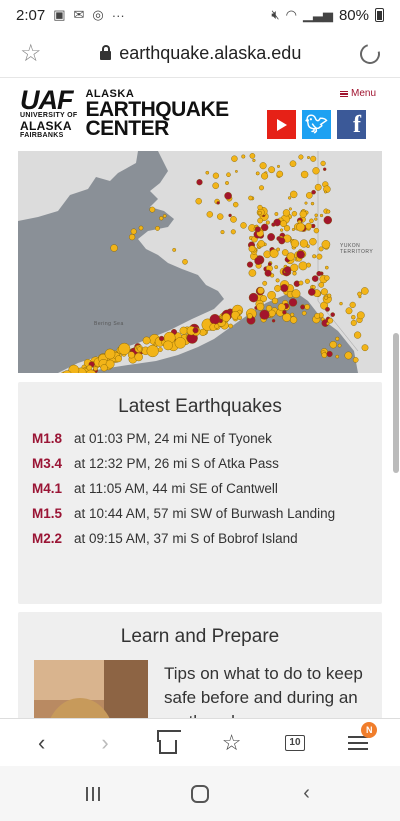 The height and width of the screenshot is (821, 400). I want to click on twitter-icon: 🐦︎, so click(316, 124).